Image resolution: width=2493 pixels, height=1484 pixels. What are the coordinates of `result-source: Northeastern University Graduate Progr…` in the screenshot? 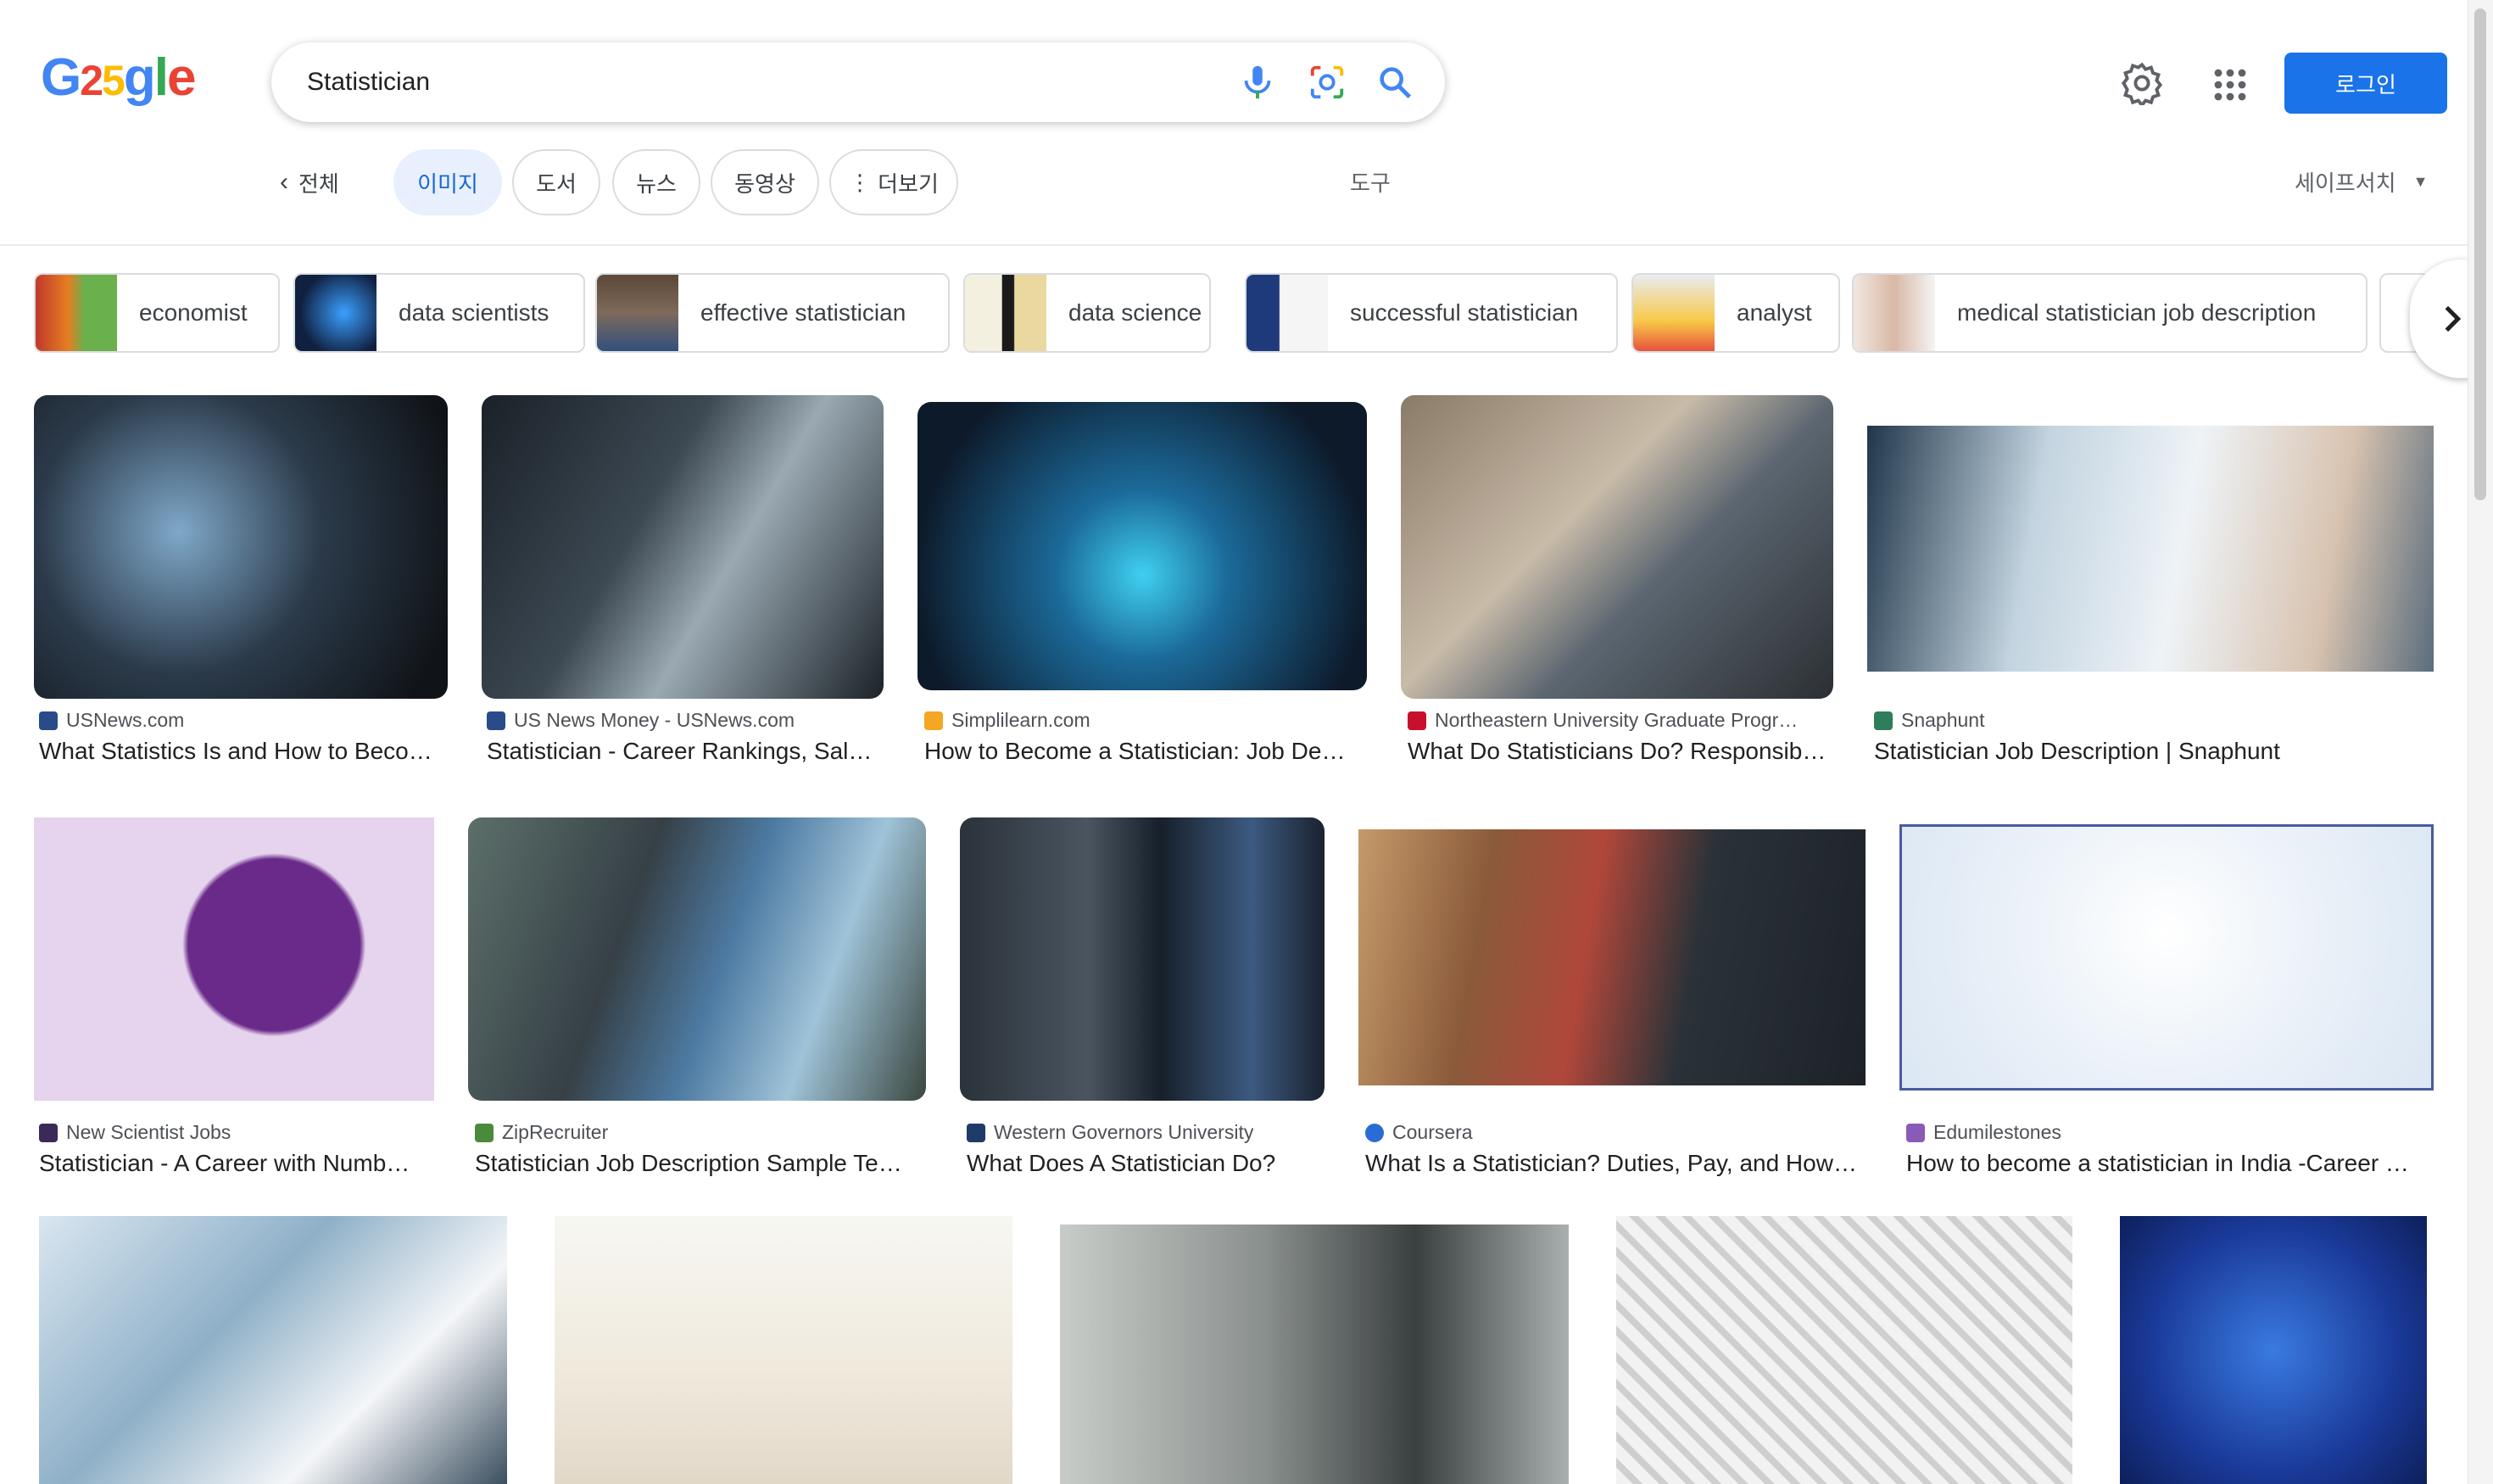 It's located at (1603, 720).